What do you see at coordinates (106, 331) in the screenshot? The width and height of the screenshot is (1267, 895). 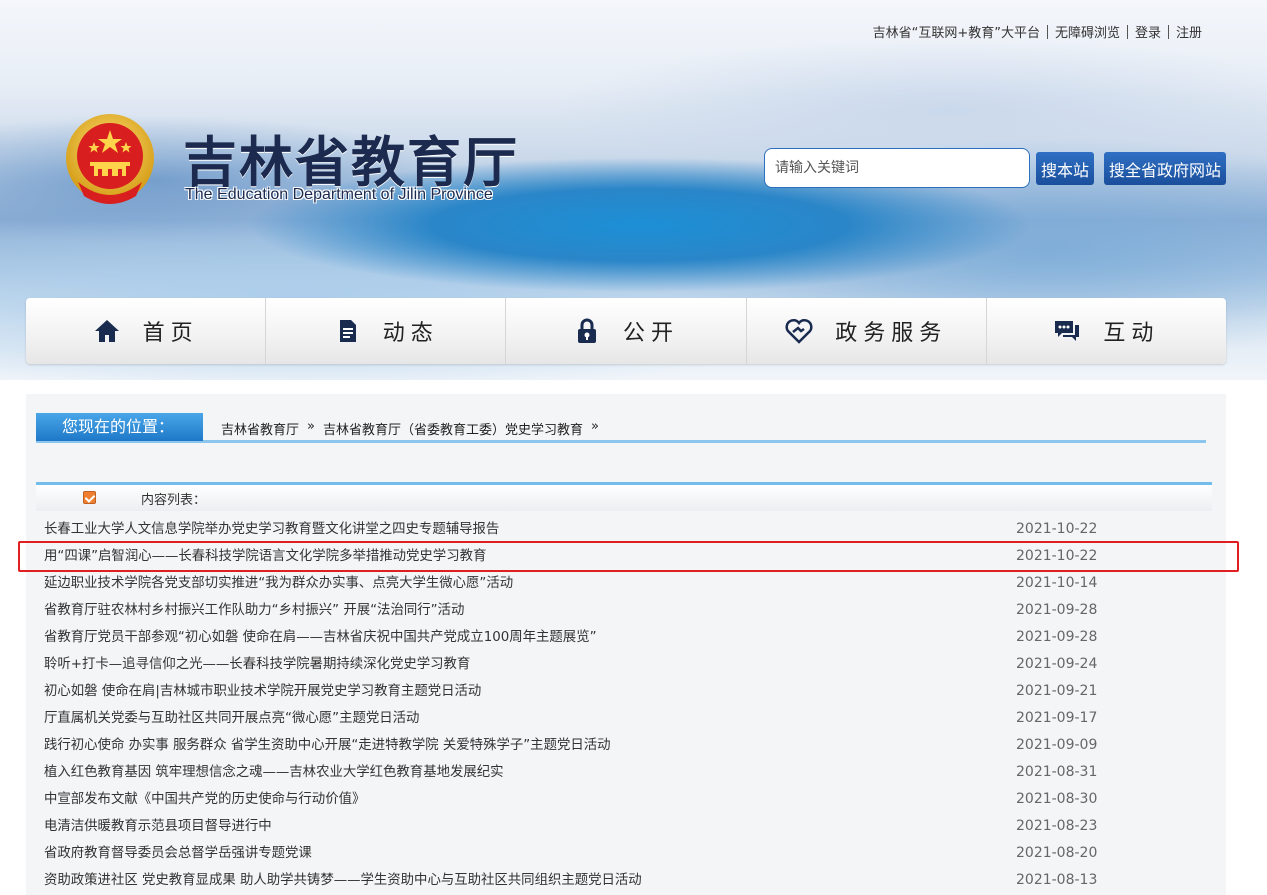 I see `home-icon` at bounding box center [106, 331].